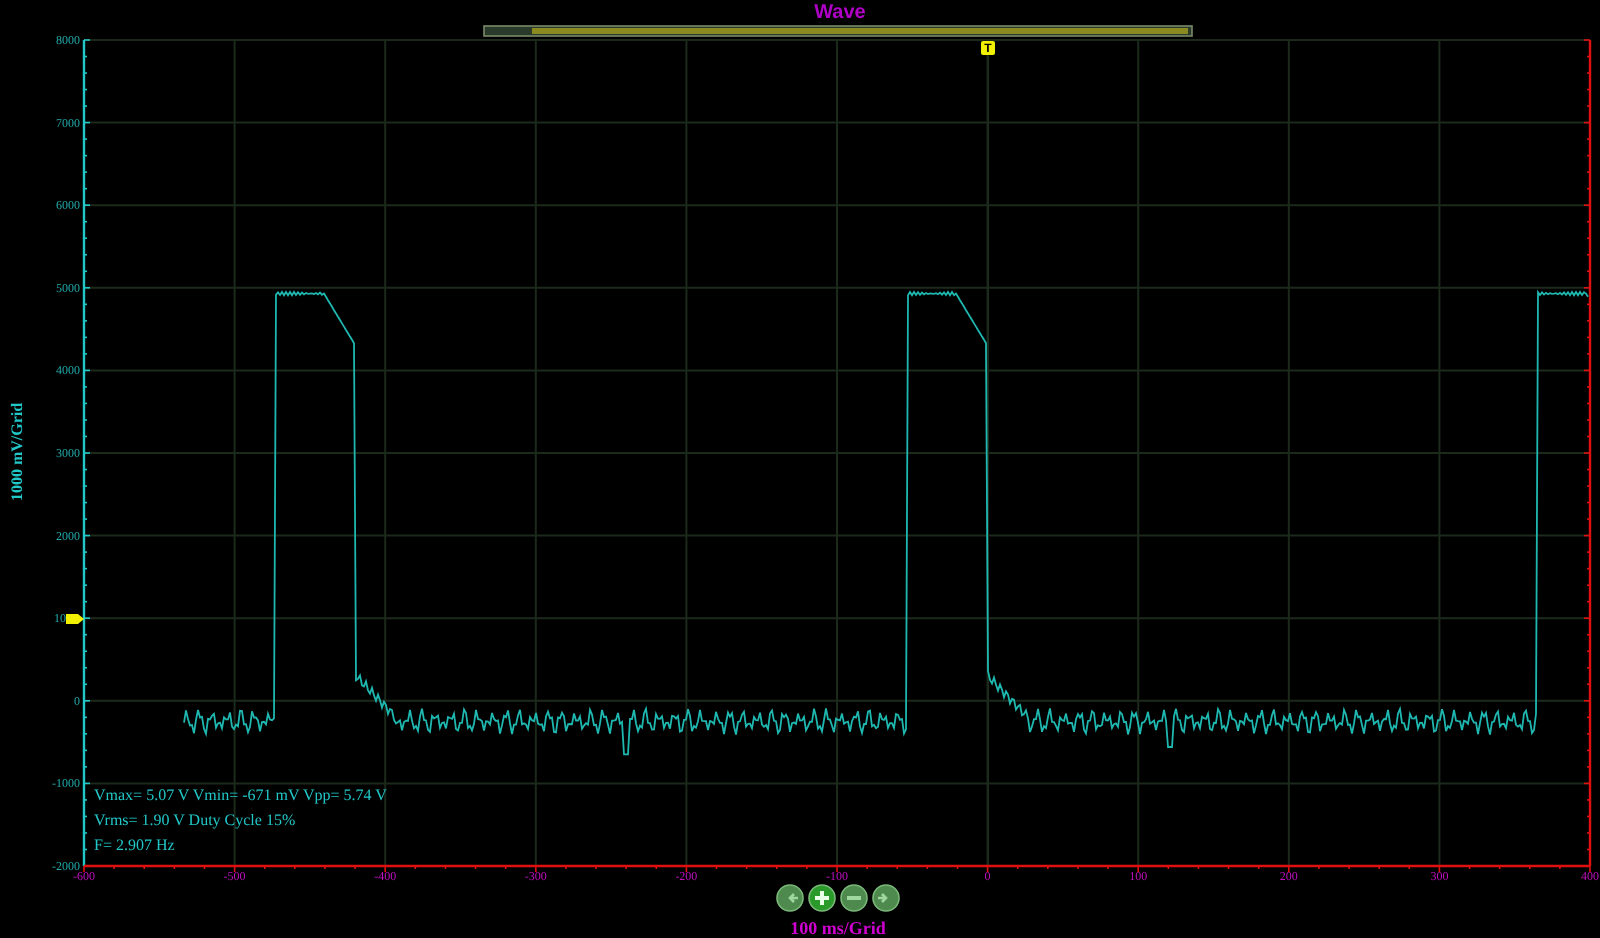 The height and width of the screenshot is (938, 1600). Describe the element at coordinates (838, 31) in the screenshot. I see `scroll-bar` at that location.